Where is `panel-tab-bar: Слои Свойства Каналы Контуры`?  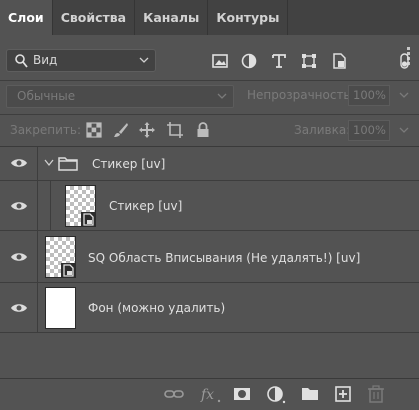
panel-tab-bar: Слои Свойства Каналы Контуры is located at coordinates (209, 17).